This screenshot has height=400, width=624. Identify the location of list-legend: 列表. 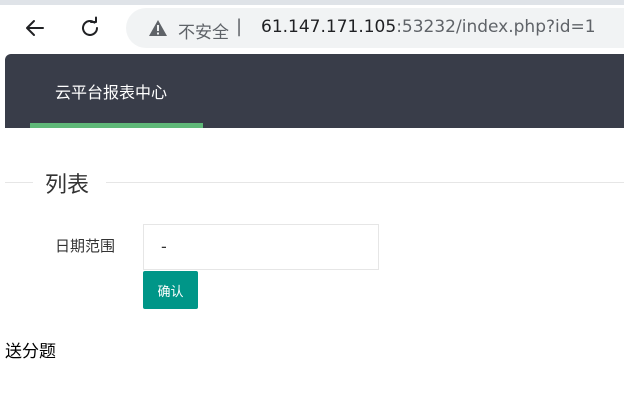
(67, 183).